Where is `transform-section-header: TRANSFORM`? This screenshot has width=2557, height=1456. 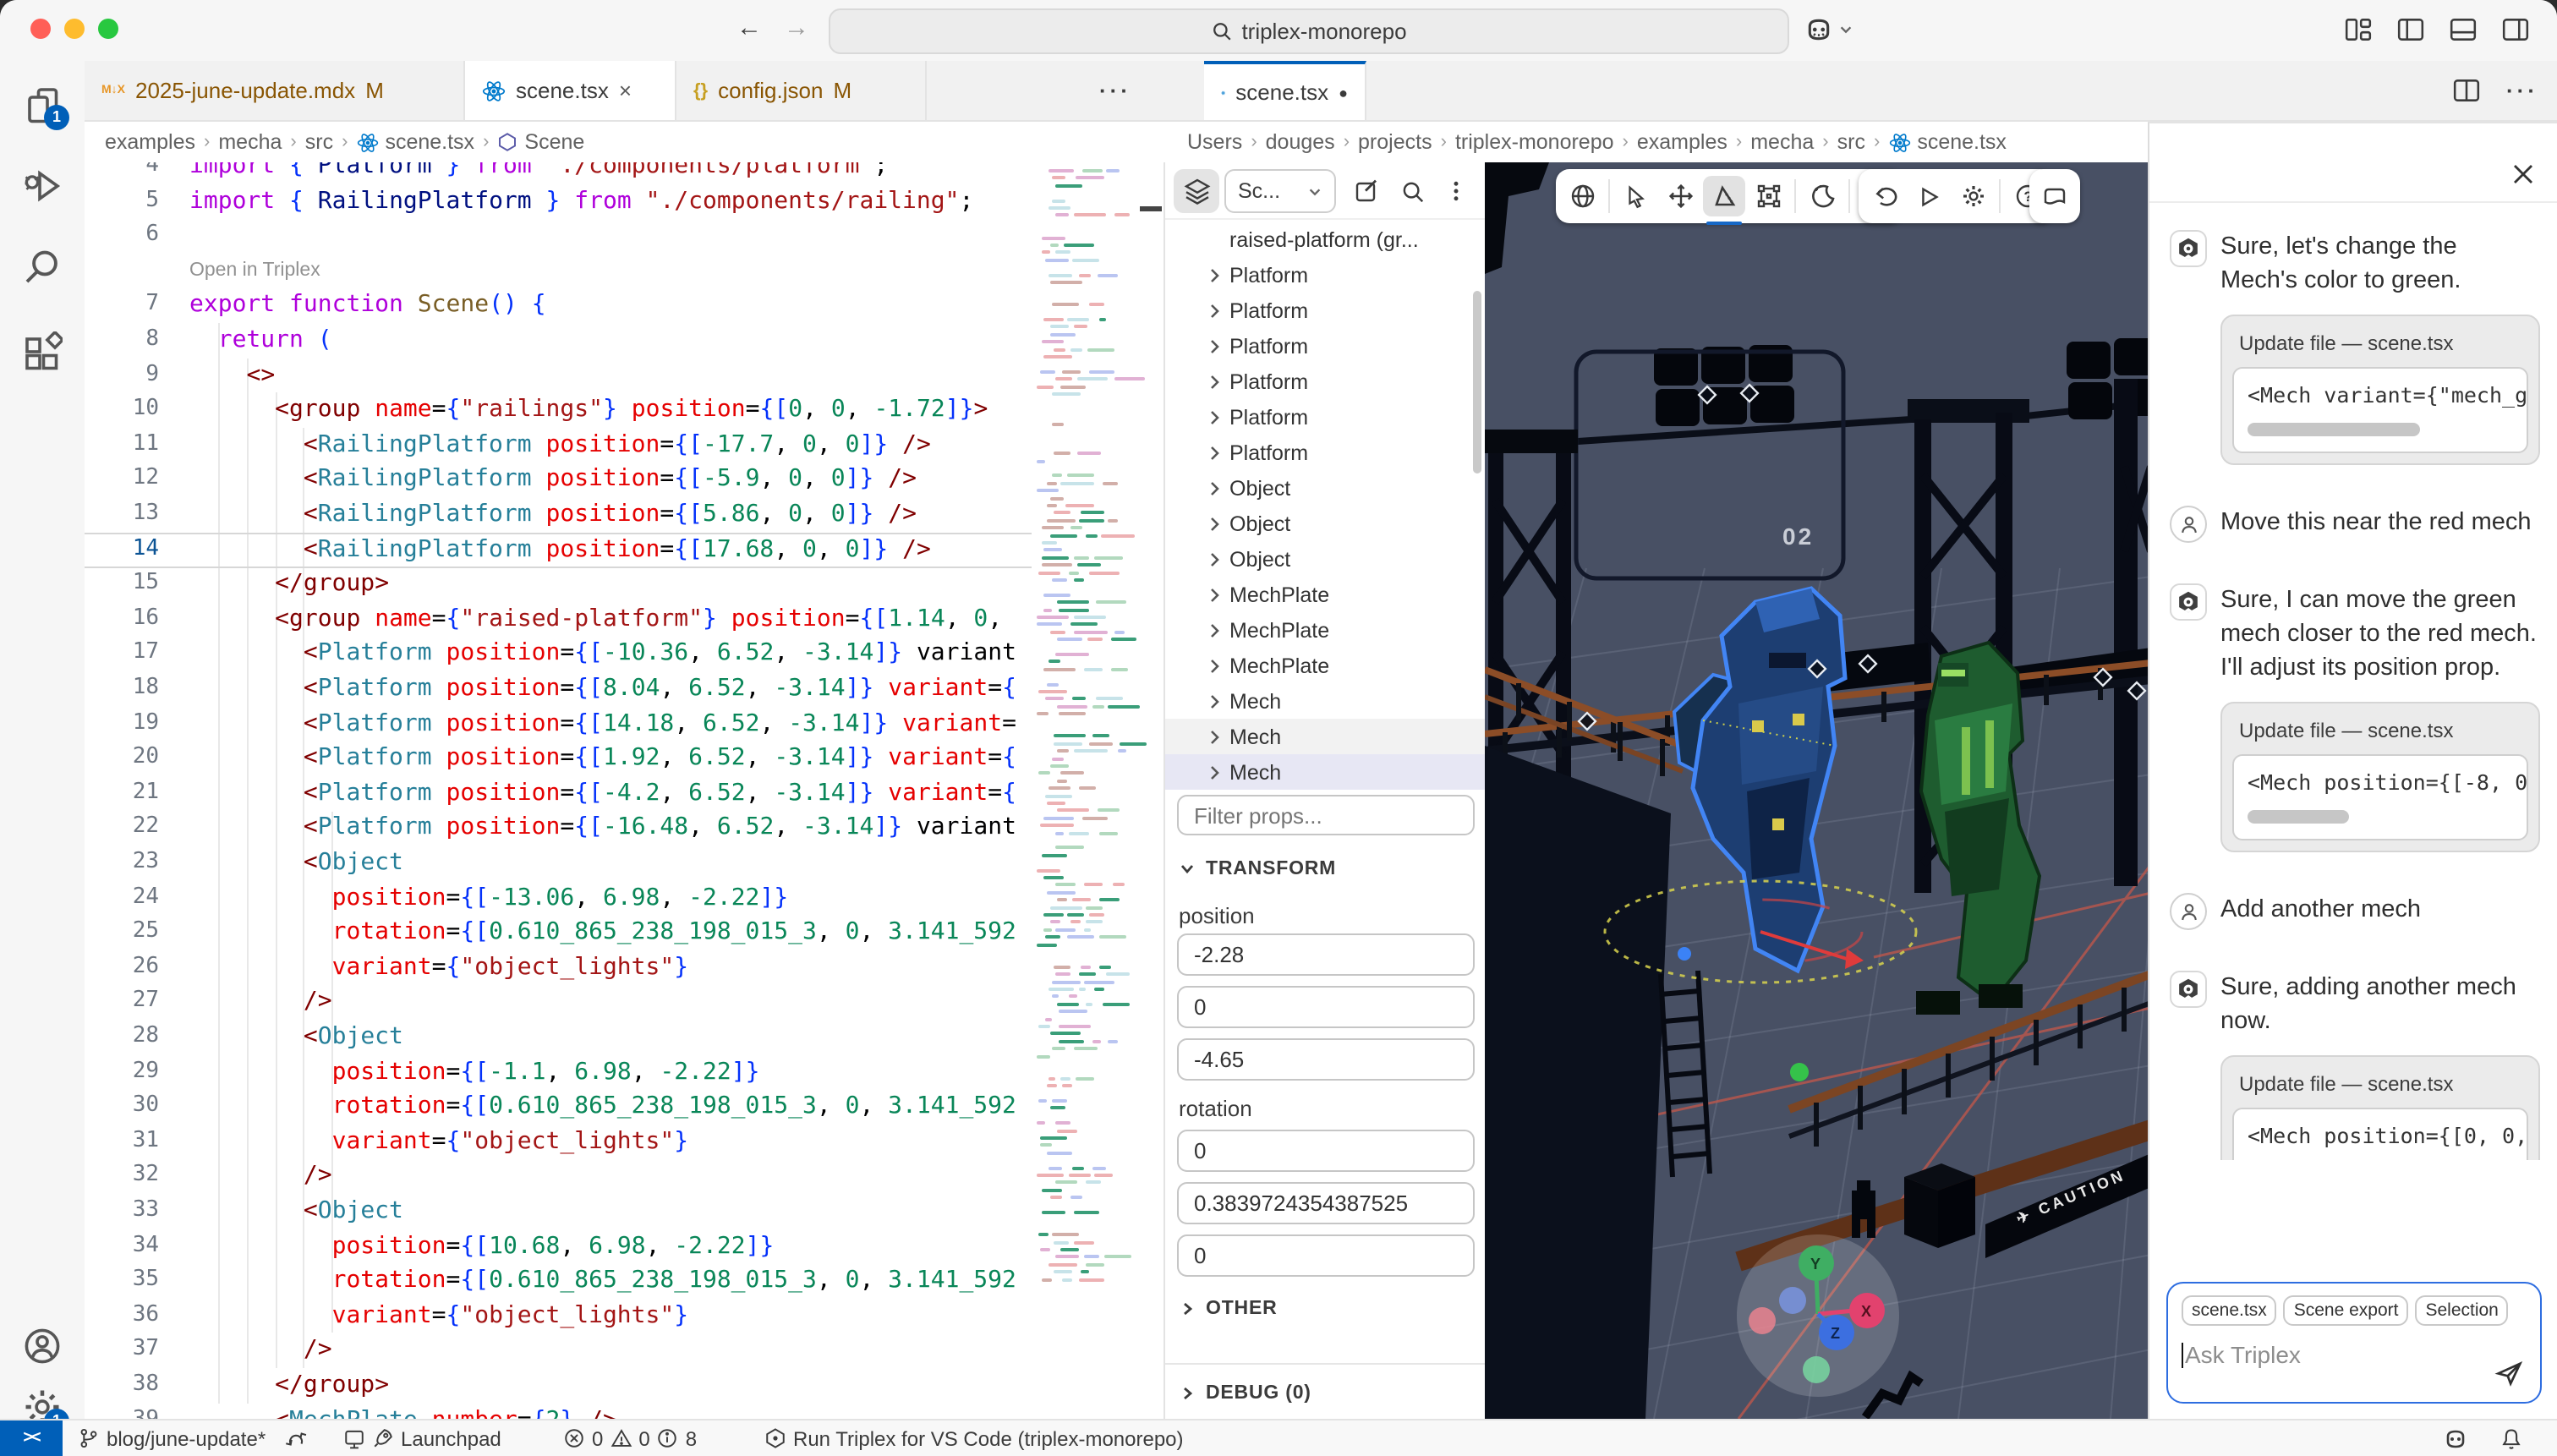 transform-section-header: TRANSFORM is located at coordinates (1257, 869).